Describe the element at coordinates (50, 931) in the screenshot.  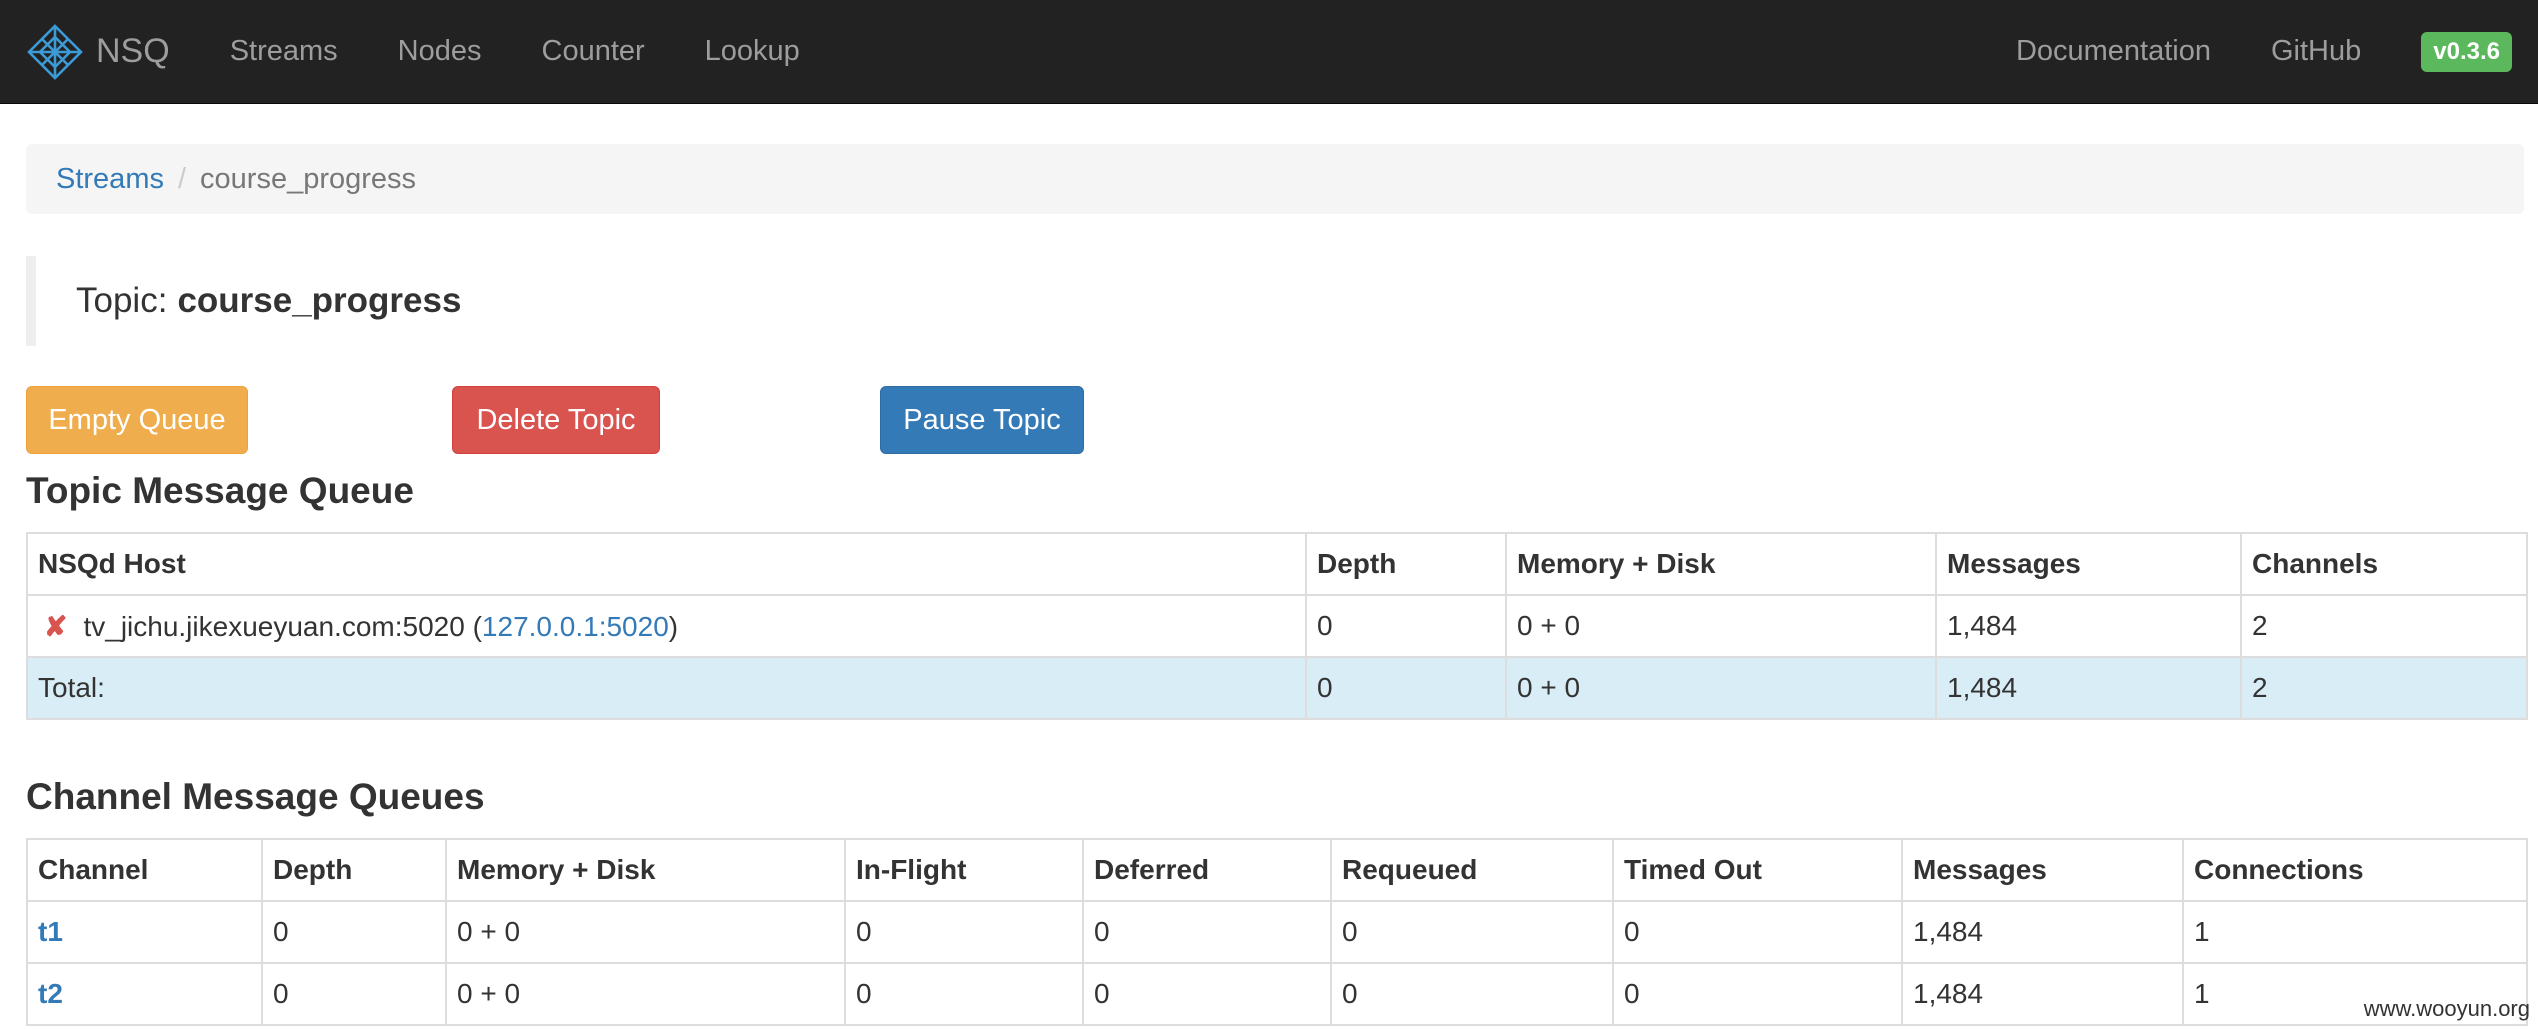
I see `channel-link-t1: t1` at that location.